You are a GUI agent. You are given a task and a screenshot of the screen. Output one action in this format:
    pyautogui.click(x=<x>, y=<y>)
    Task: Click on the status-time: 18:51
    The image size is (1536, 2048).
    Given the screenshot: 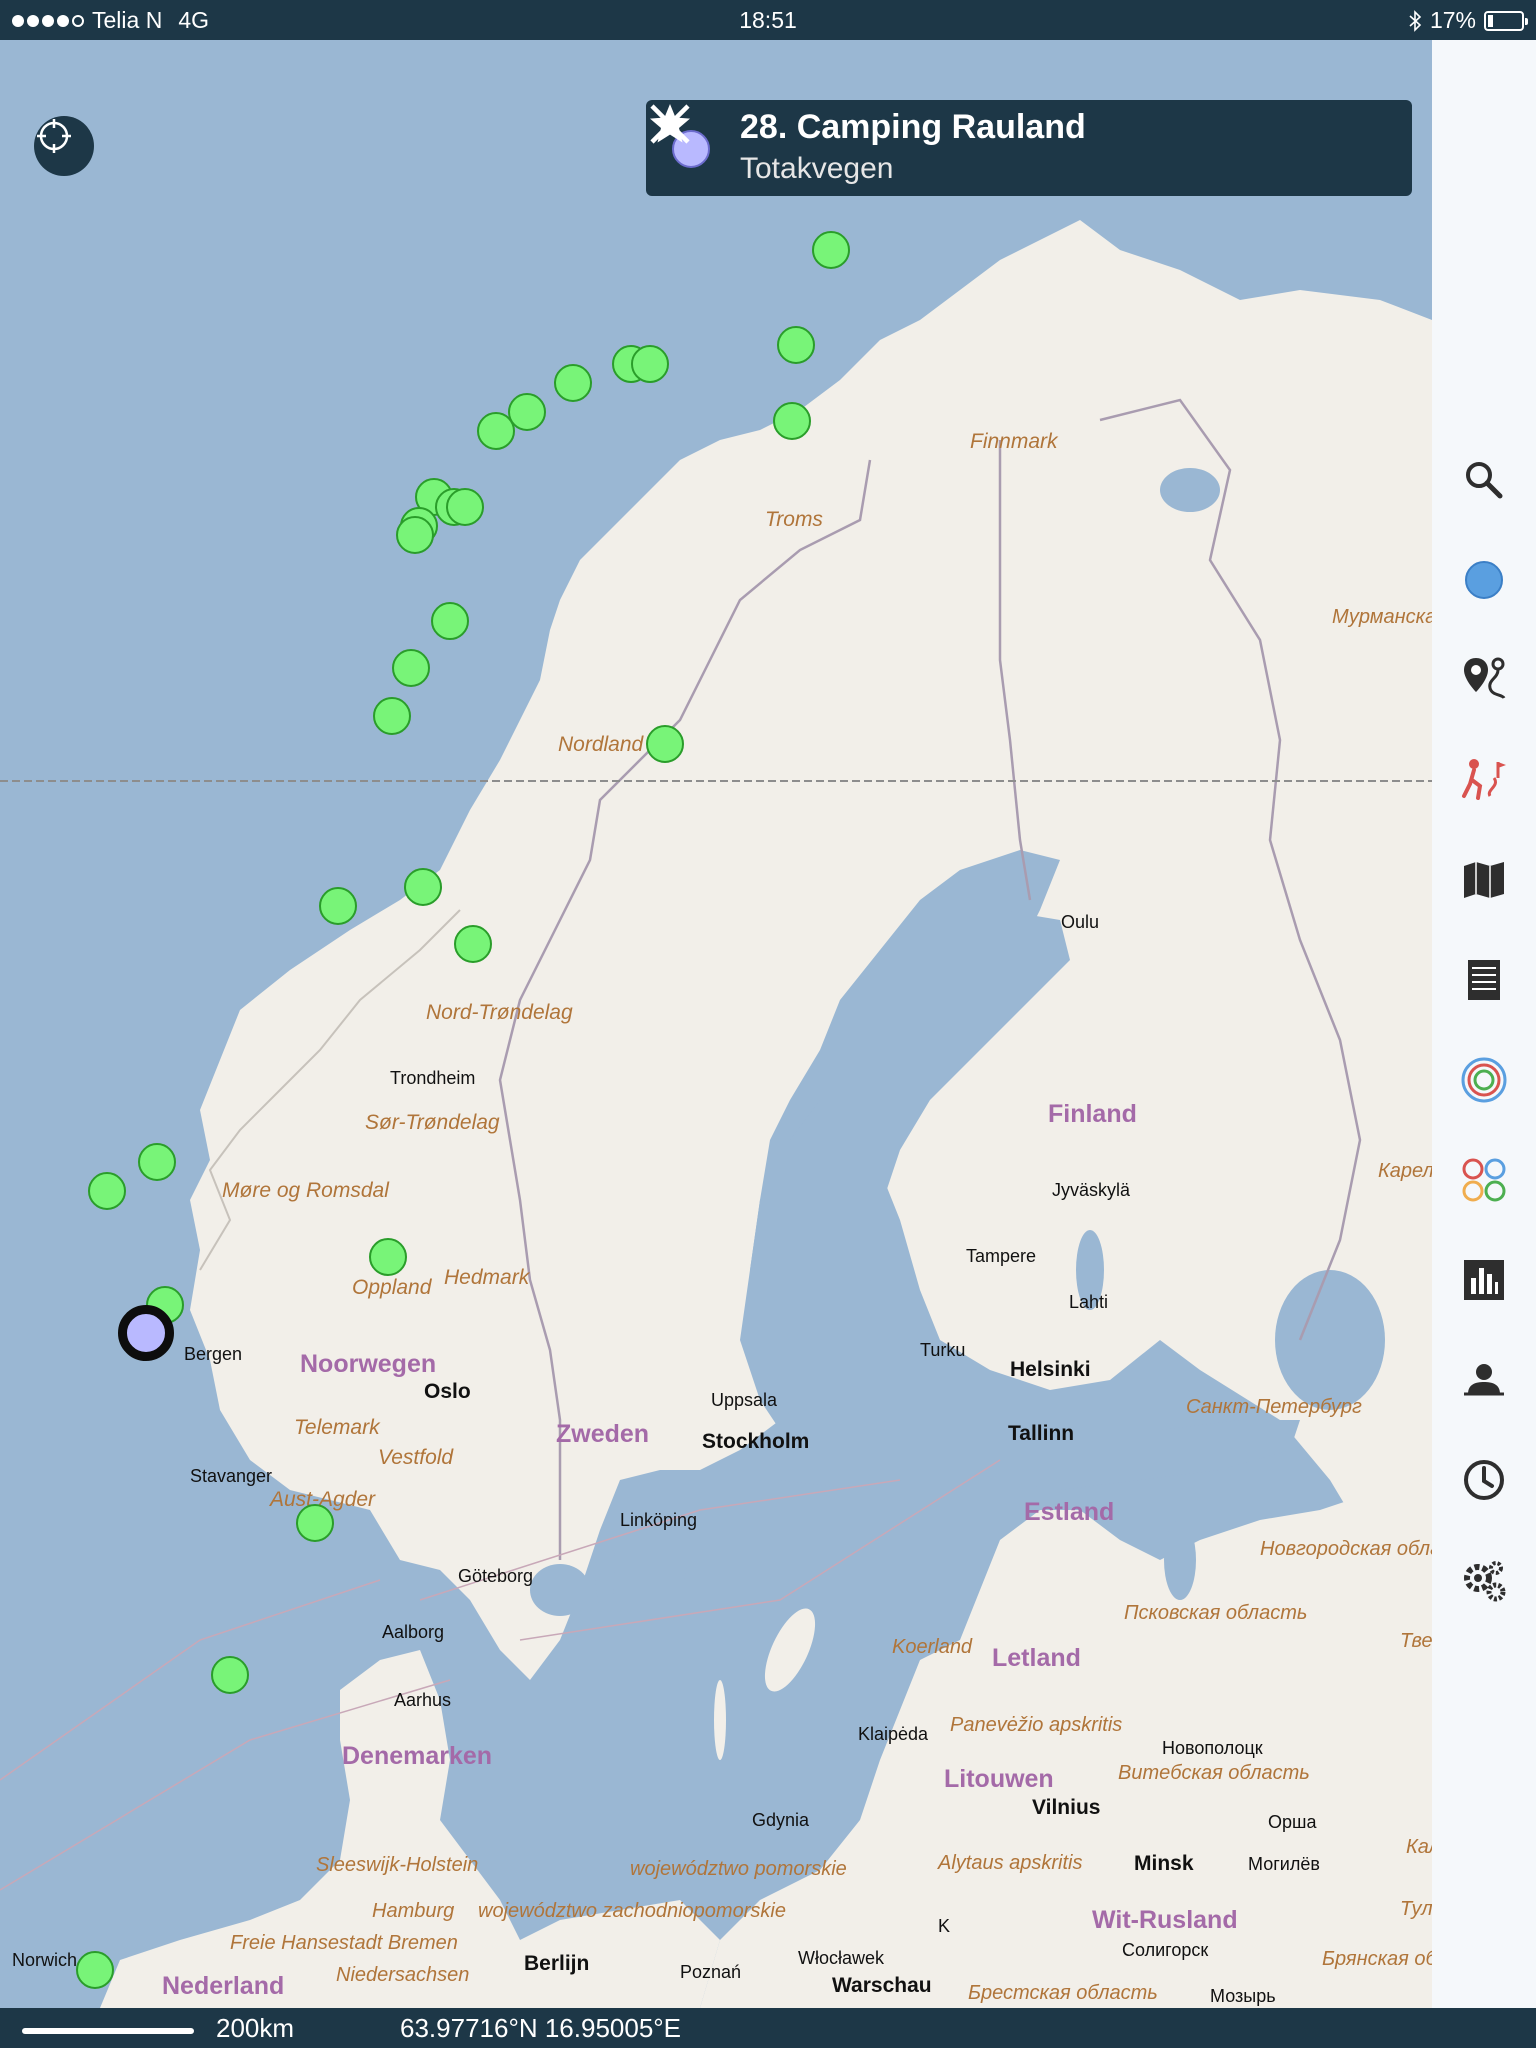 What is the action you would take?
    pyautogui.click(x=768, y=20)
    